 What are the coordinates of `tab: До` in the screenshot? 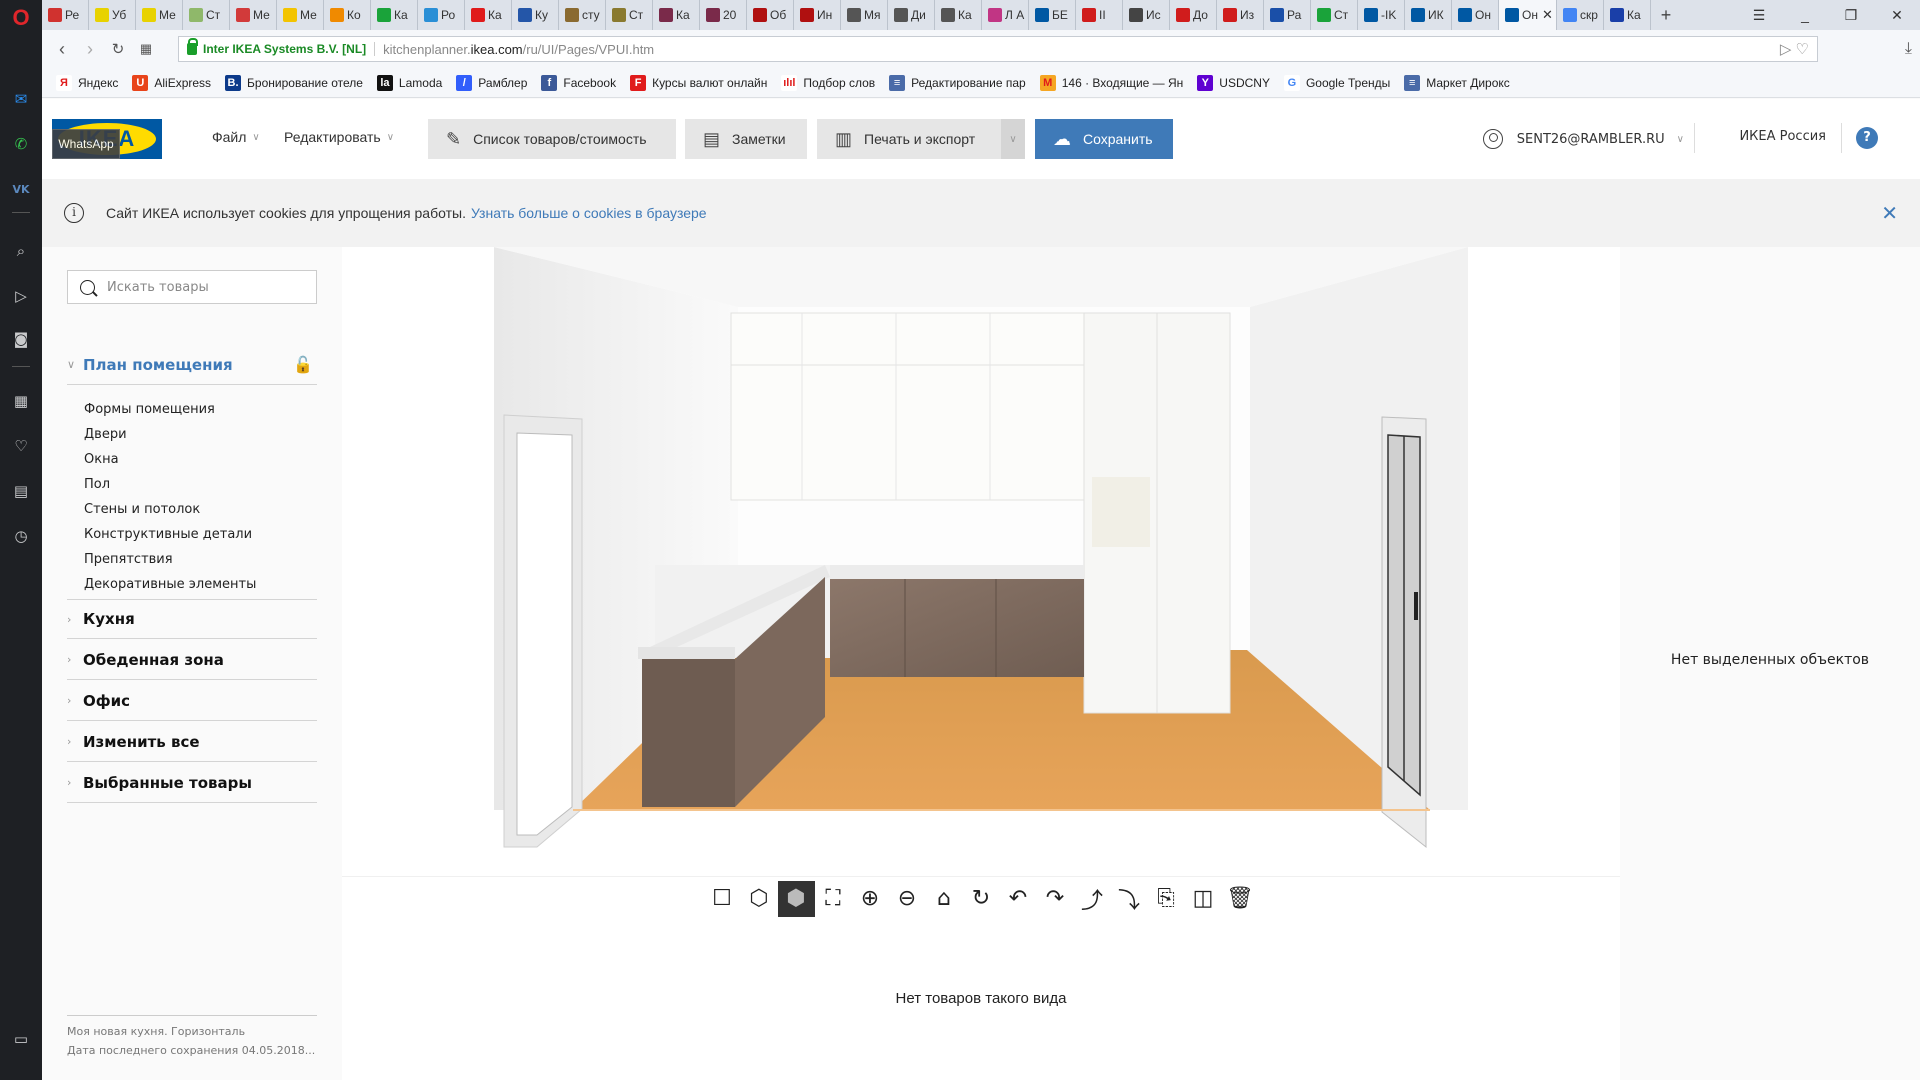 It's located at (1193, 15).